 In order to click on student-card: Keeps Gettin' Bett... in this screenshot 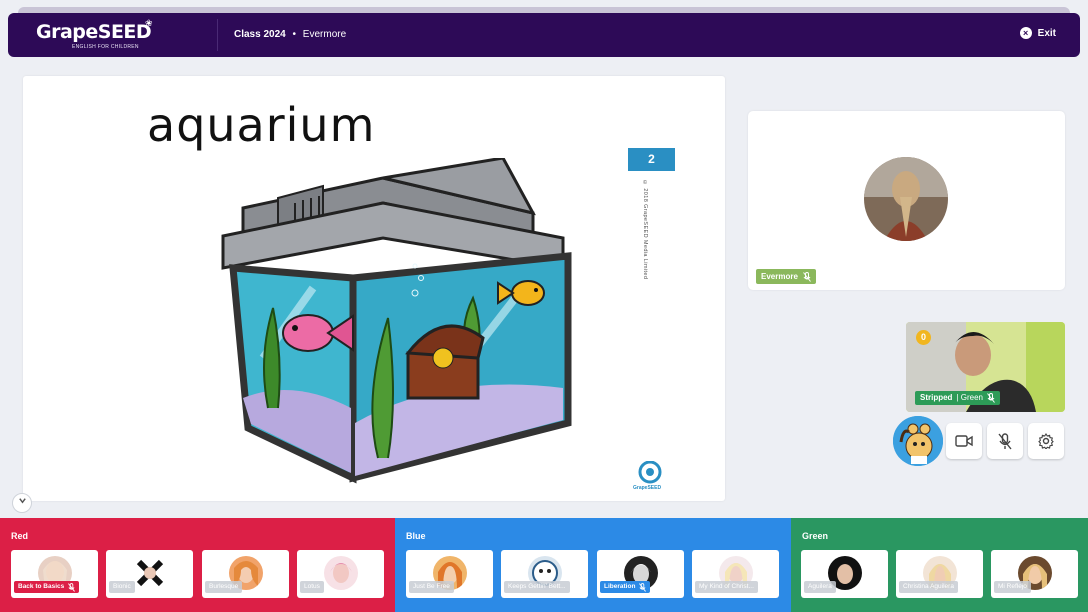, I will do `click(544, 574)`.